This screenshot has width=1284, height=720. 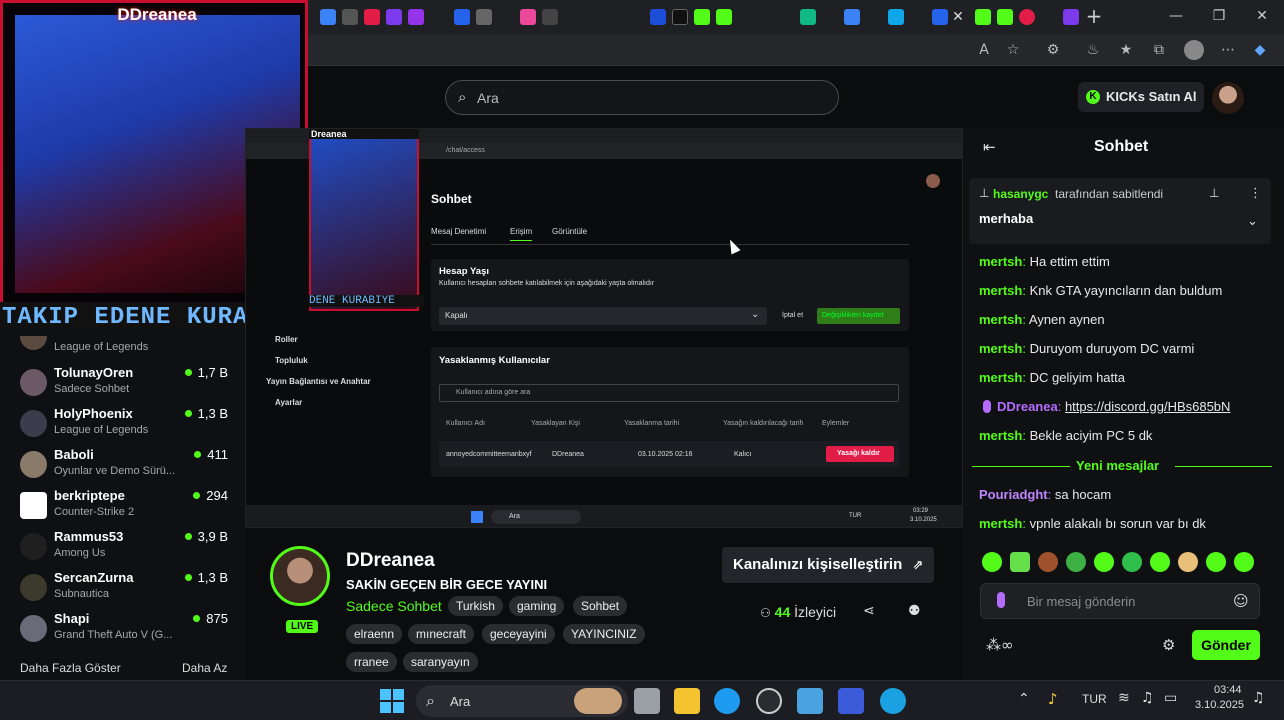 I want to click on stream-tag: mınecraft, so click(x=441, y=634).